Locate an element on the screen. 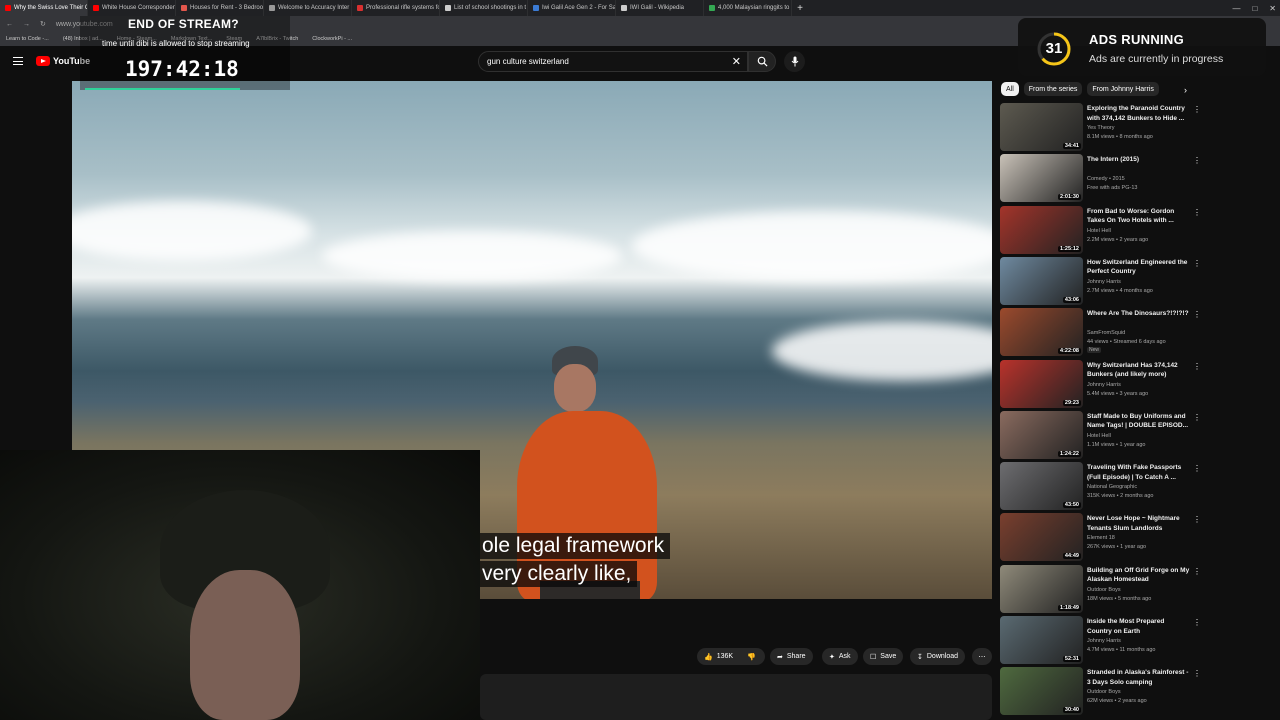  video-thumbnail: 30:40 is located at coordinates (1041, 691).